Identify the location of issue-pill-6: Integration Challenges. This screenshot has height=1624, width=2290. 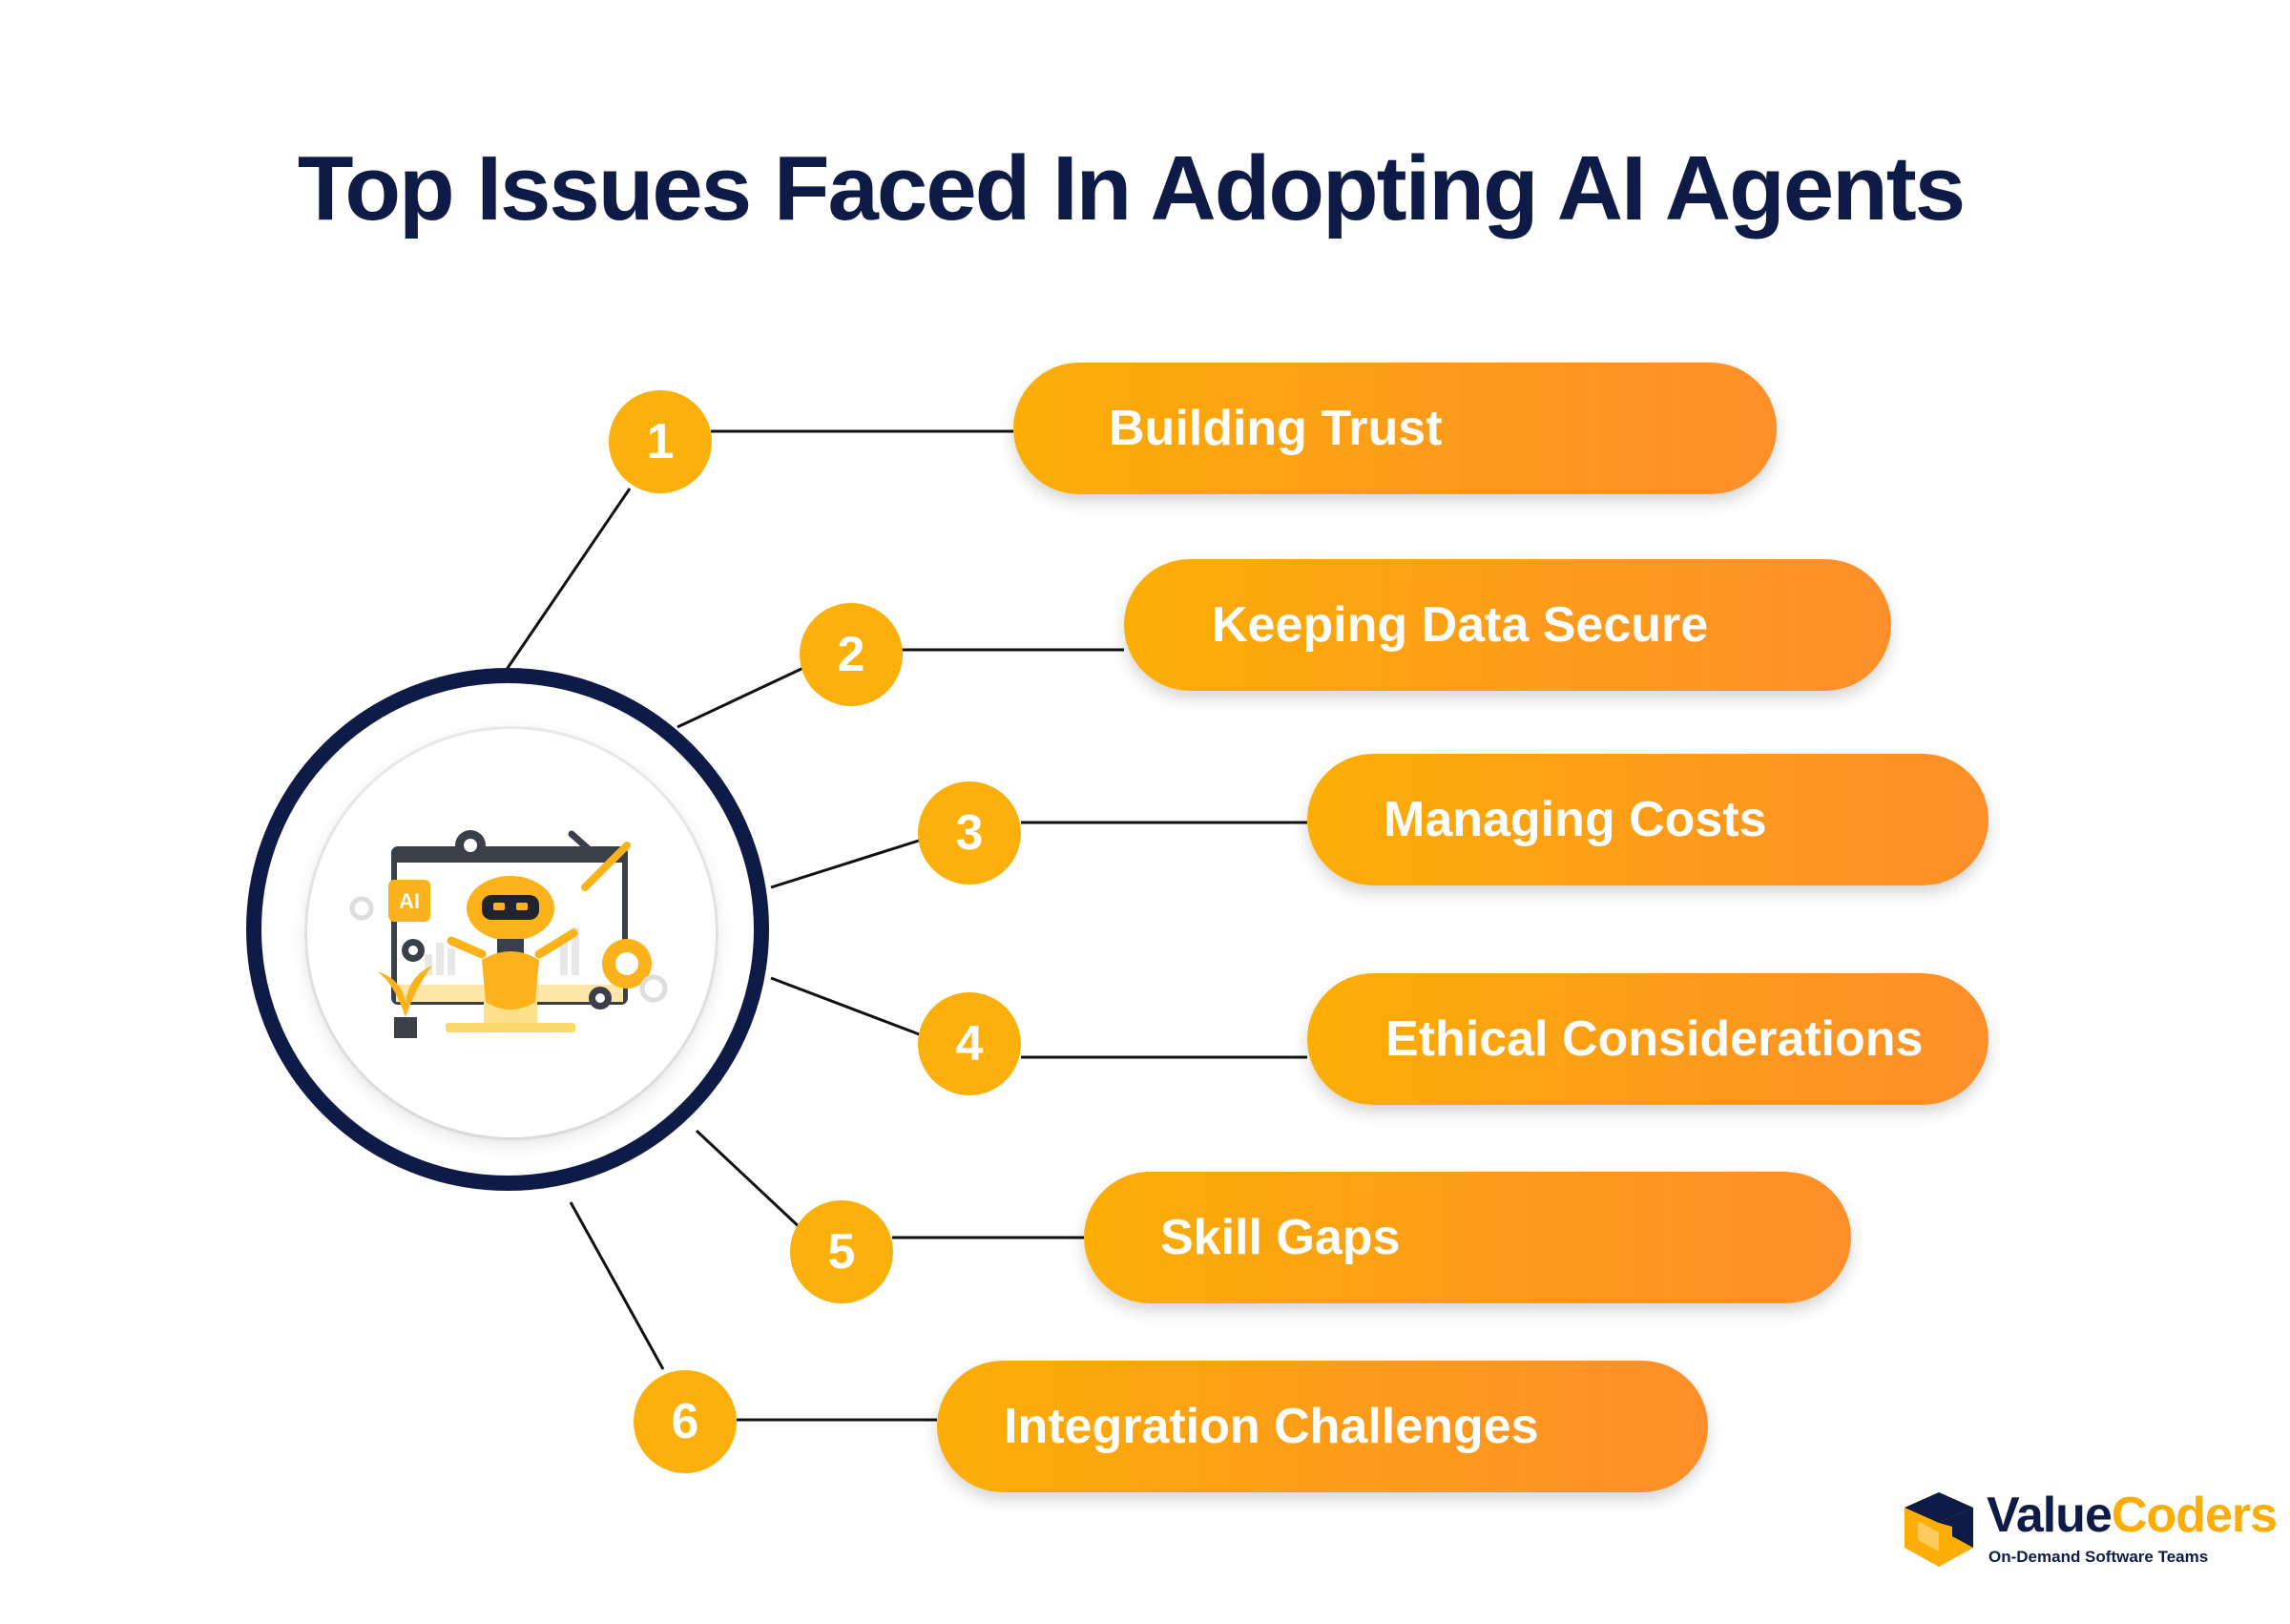
(1323, 1426).